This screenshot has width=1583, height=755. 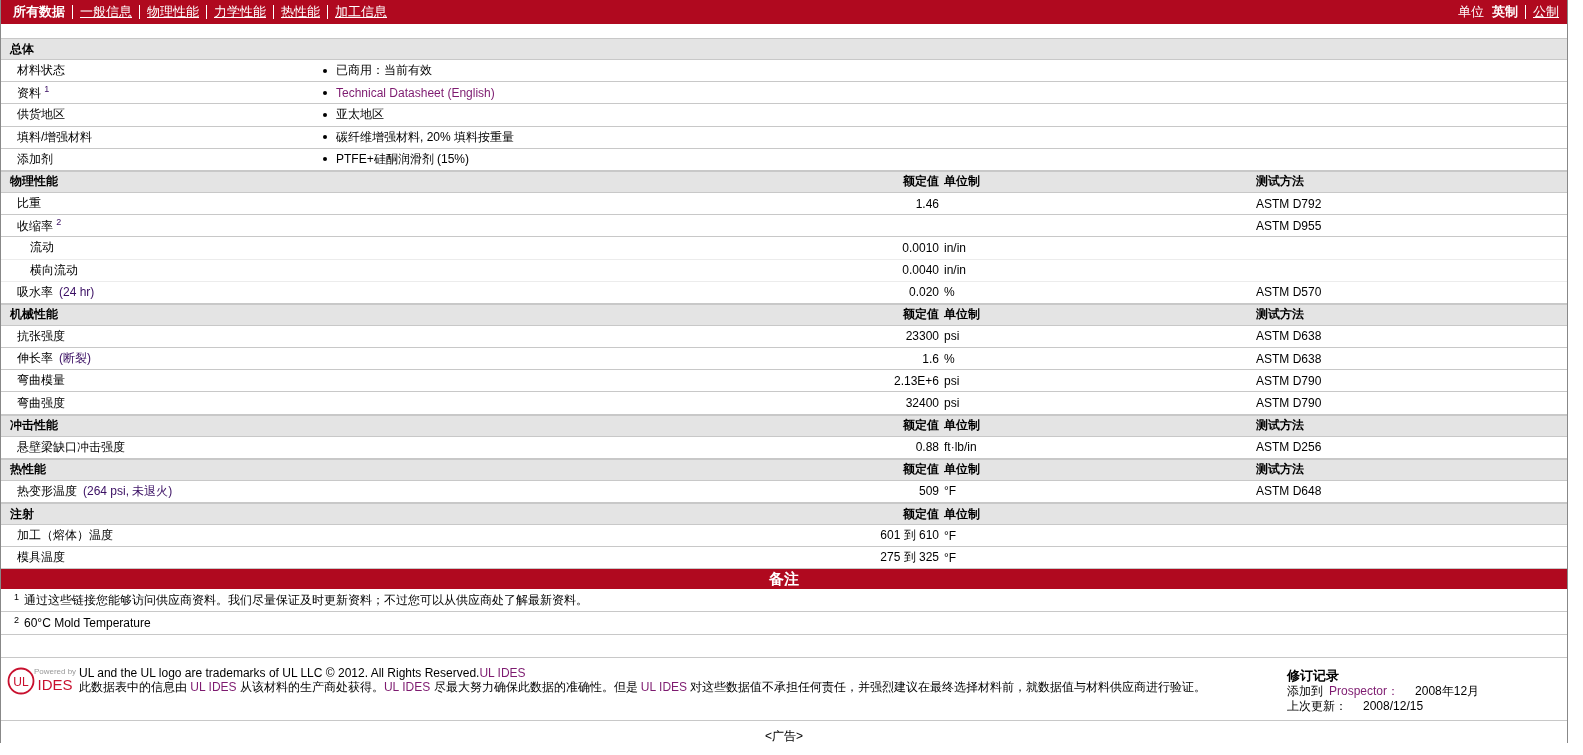 I want to click on property-value: 1.6, so click(x=930, y=358).